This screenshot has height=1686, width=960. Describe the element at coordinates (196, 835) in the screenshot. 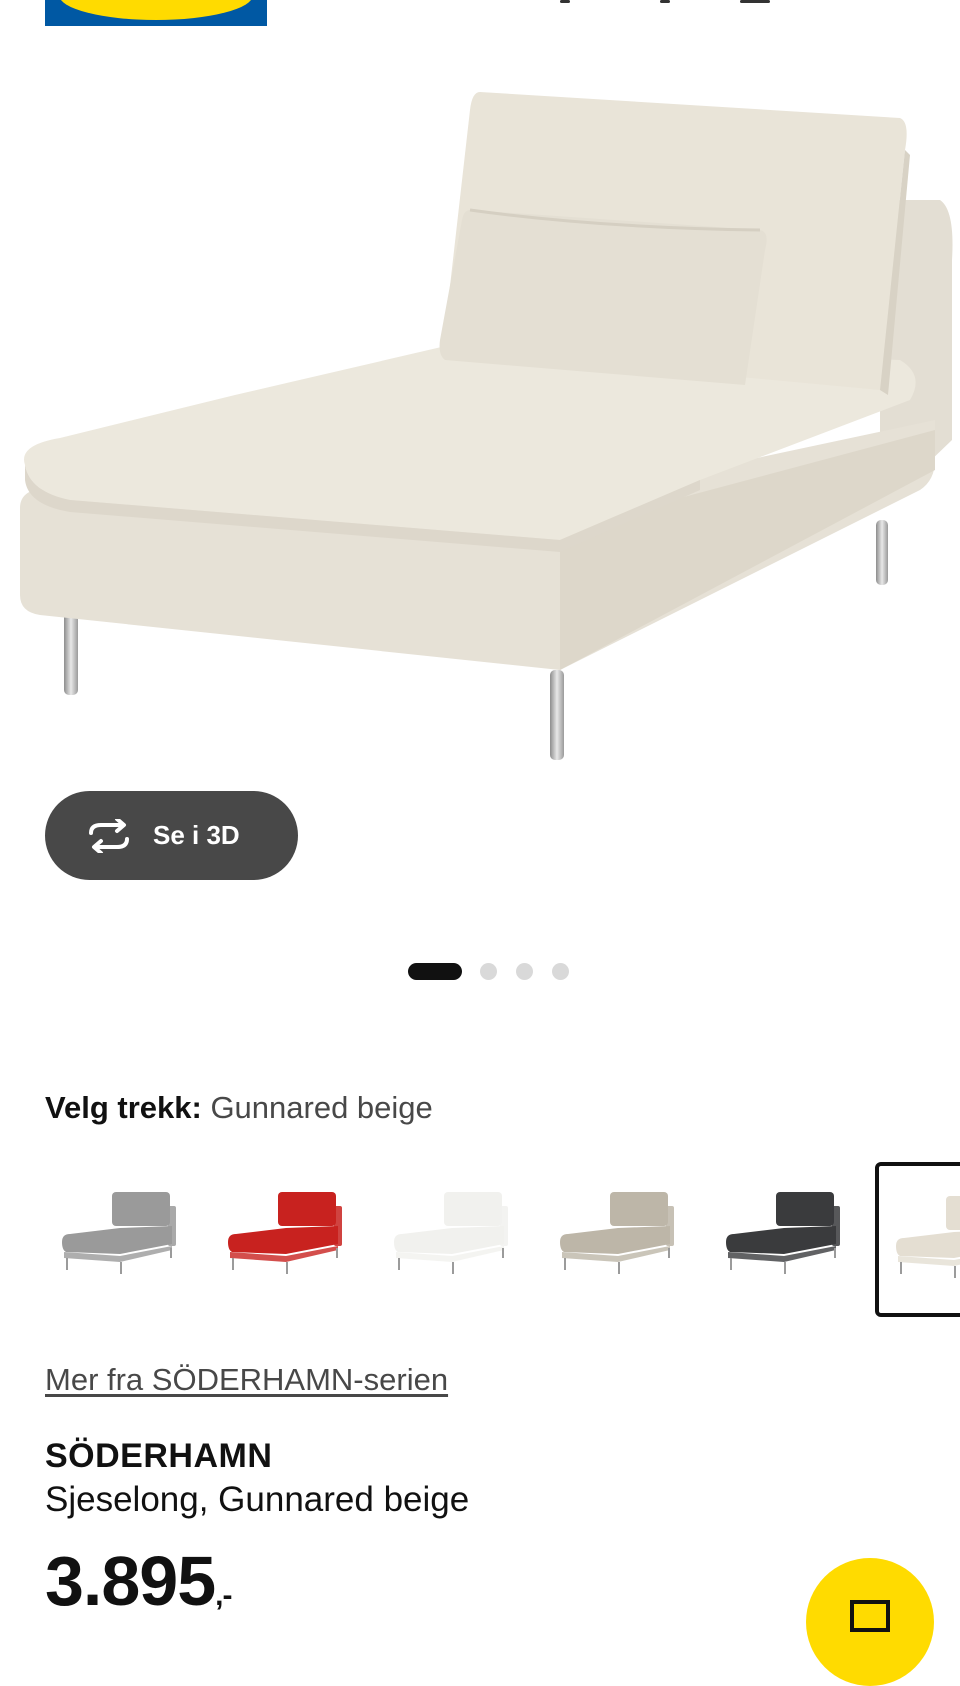

I see `see-in-3d-label: Se i 3D` at that location.